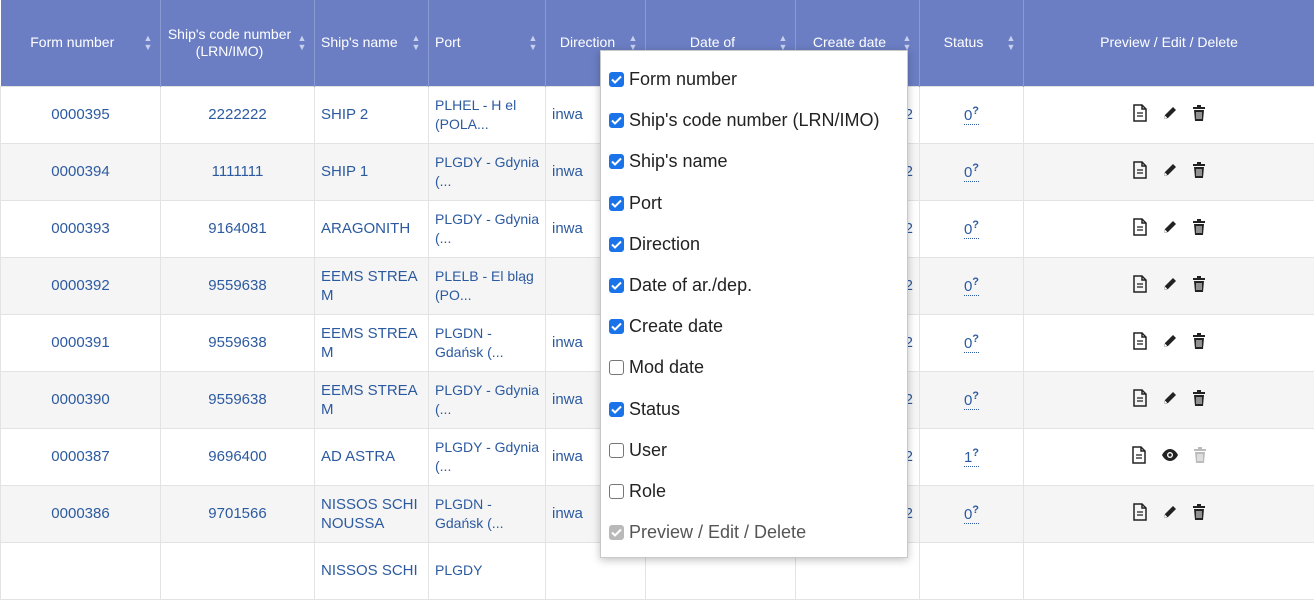 The image size is (1314, 600). What do you see at coordinates (81, 570) in the screenshot?
I see `form-number-cell` at bounding box center [81, 570].